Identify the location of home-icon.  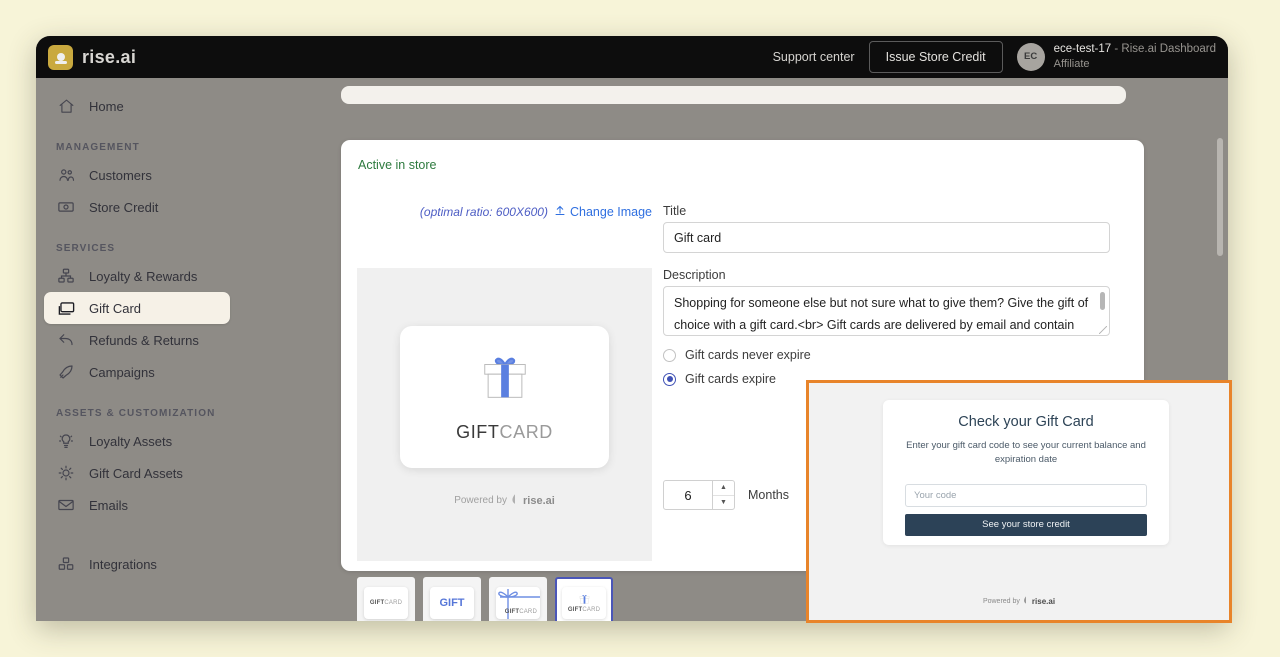
(66, 106).